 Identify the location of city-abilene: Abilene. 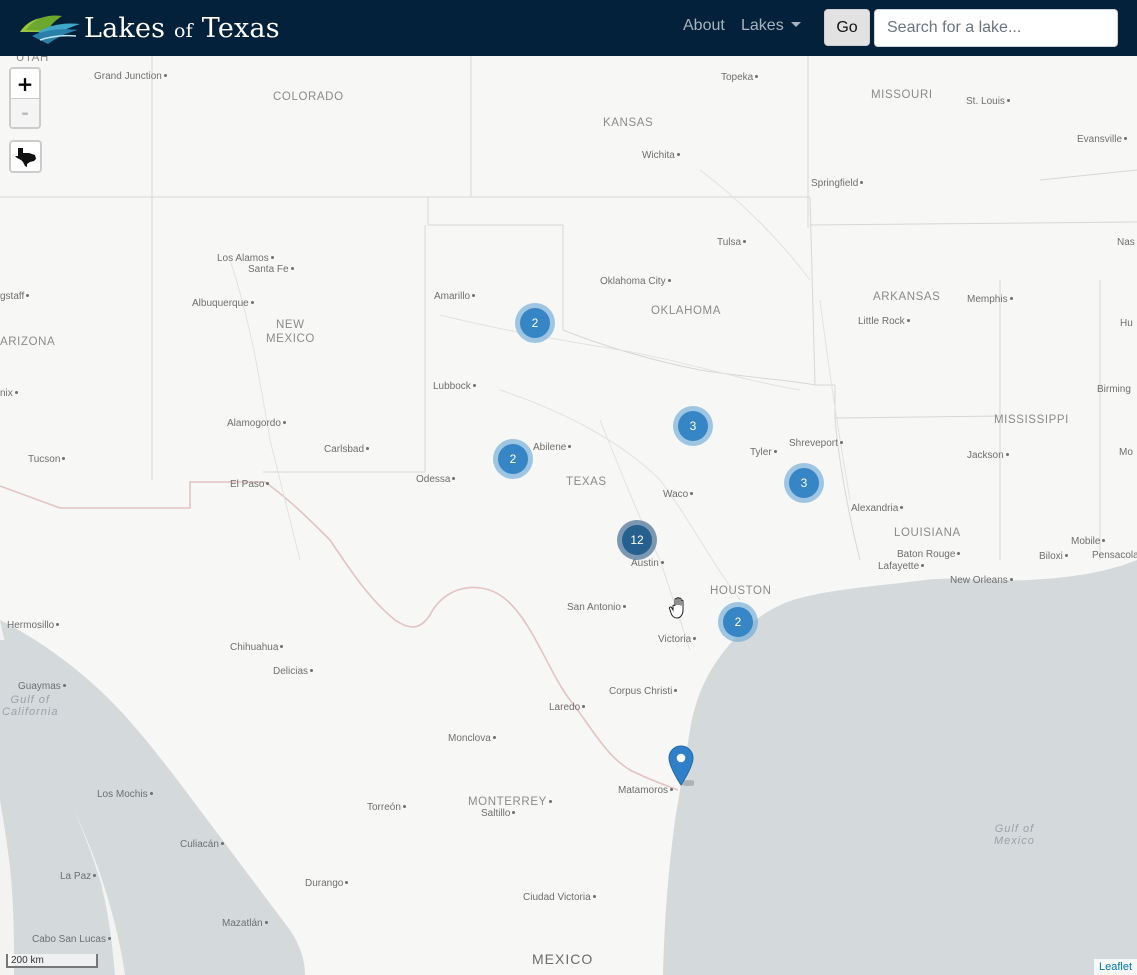
(552, 448).